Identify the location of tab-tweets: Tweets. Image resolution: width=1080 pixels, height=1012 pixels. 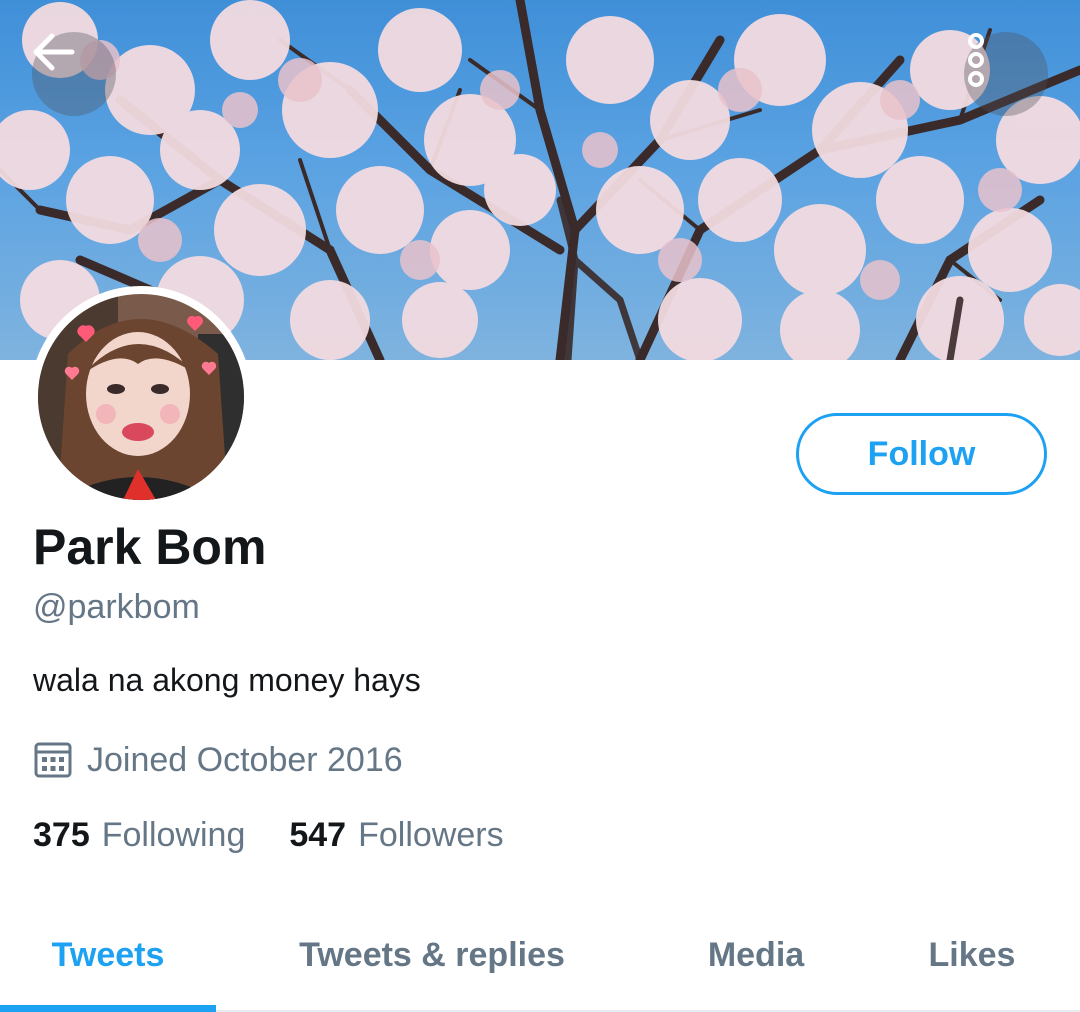
(108, 955).